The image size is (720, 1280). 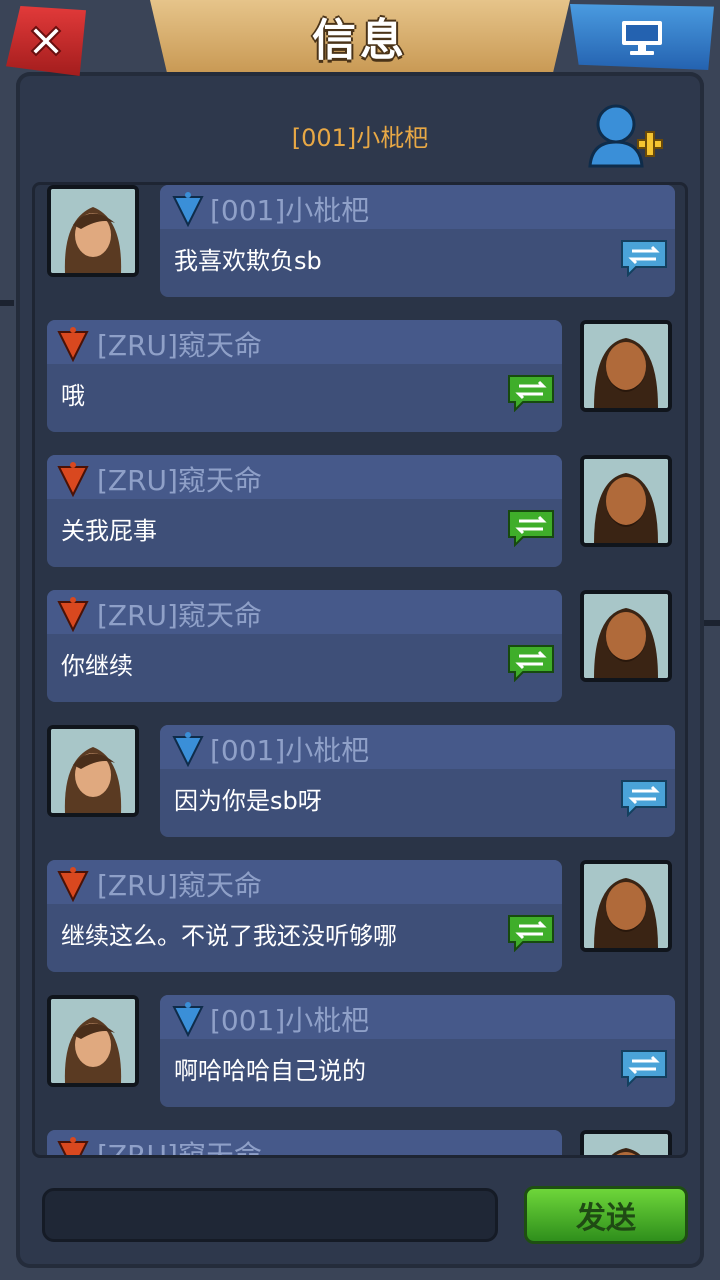 I want to click on message-row: [ZRU]窥天命 你继续, so click(x=360, y=646).